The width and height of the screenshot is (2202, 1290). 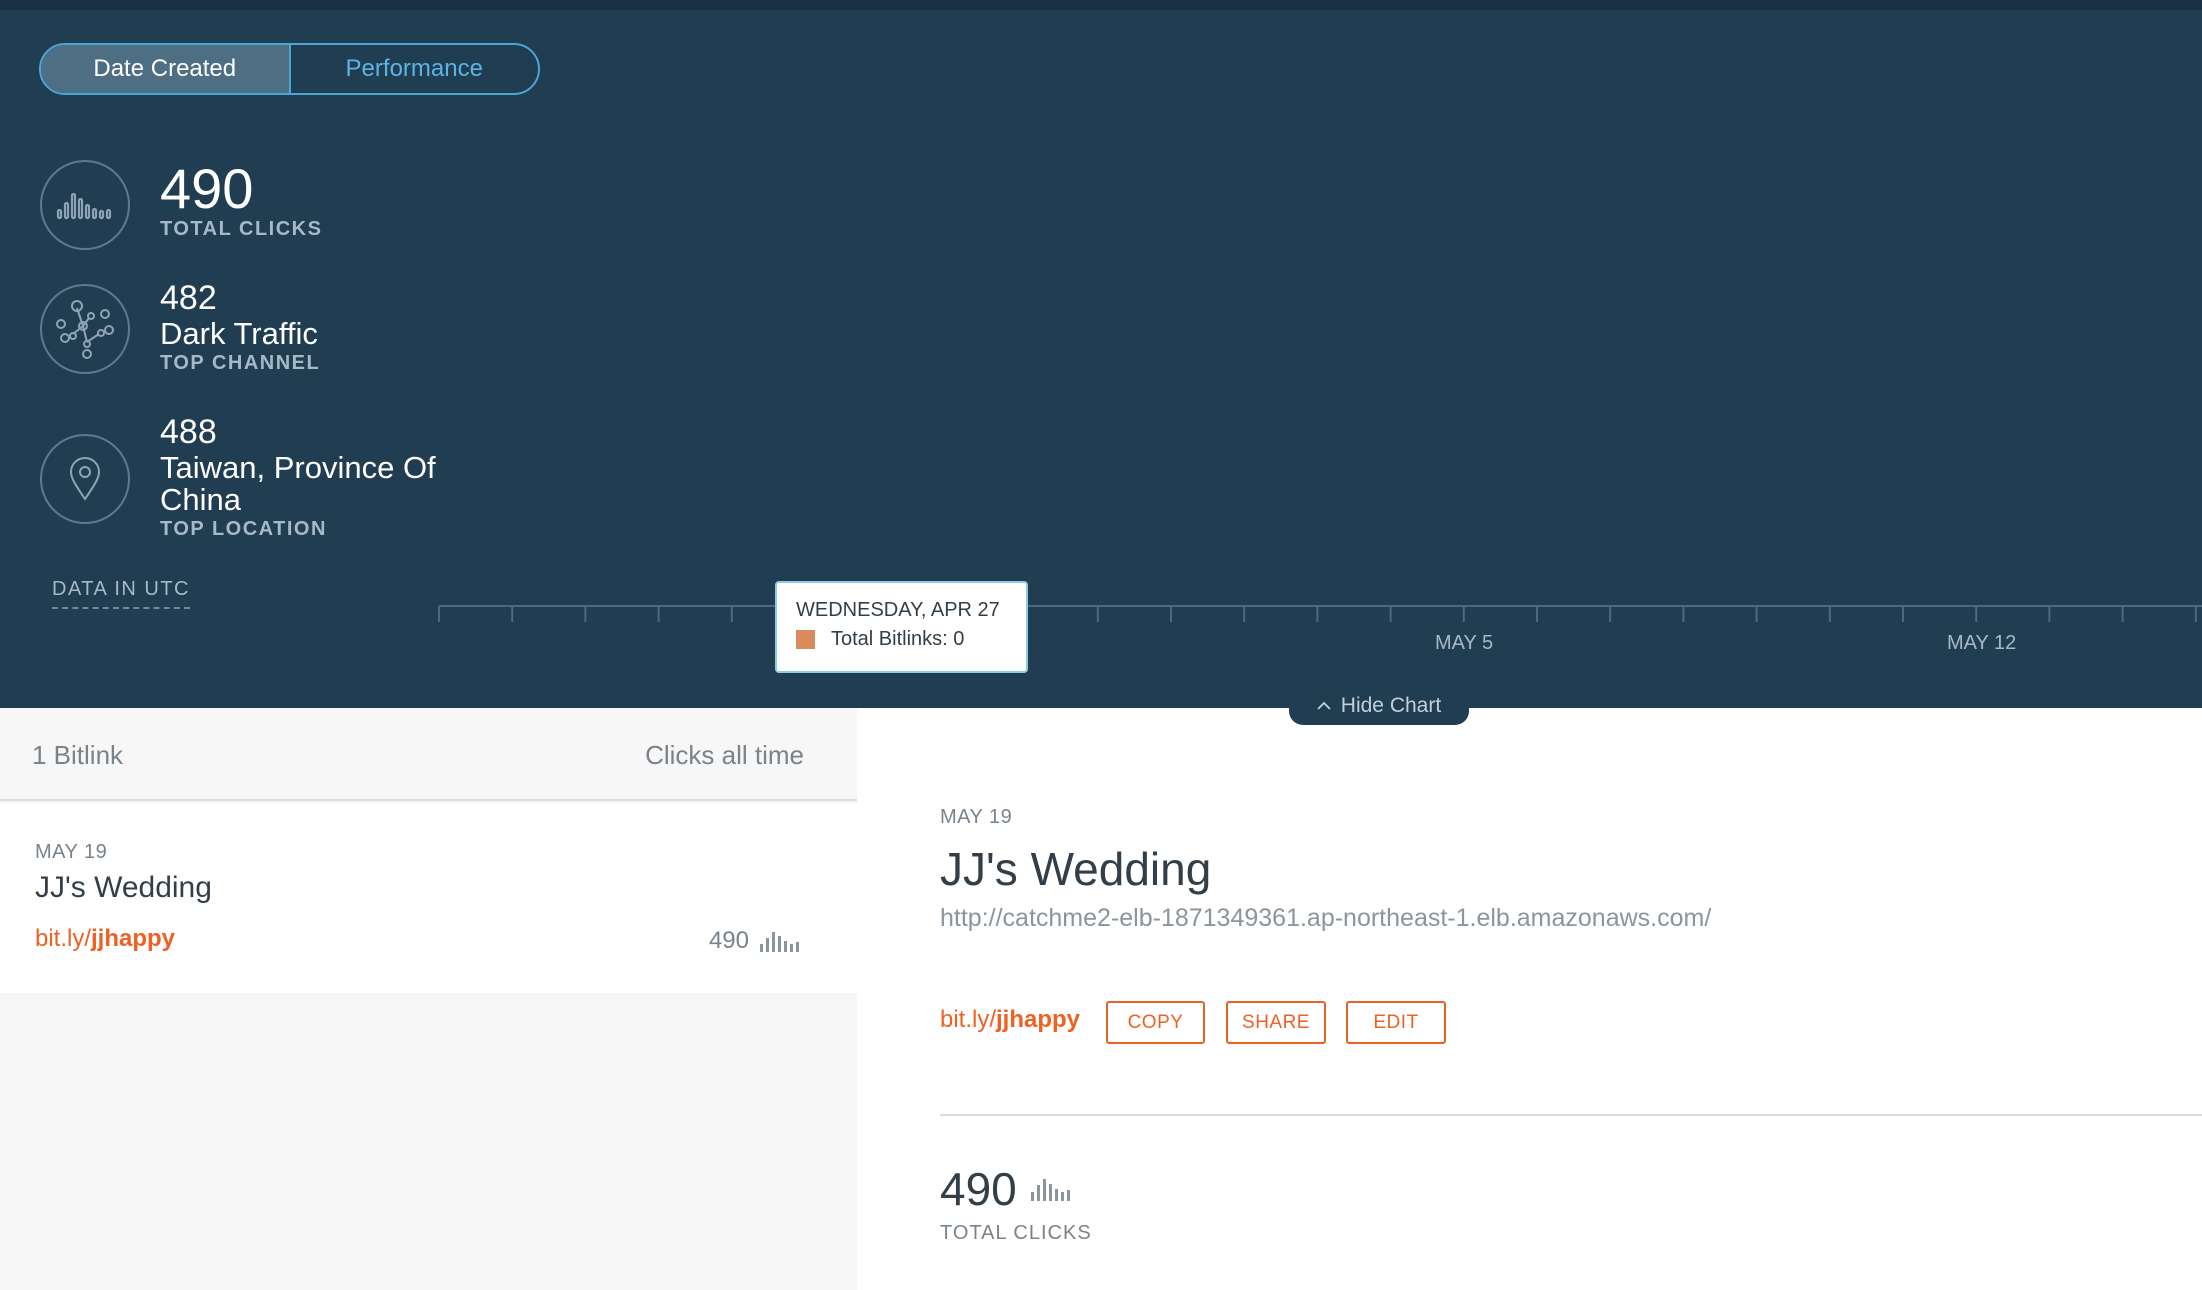 What do you see at coordinates (200, 499) in the screenshot?
I see `top-location-name-line2: China` at bounding box center [200, 499].